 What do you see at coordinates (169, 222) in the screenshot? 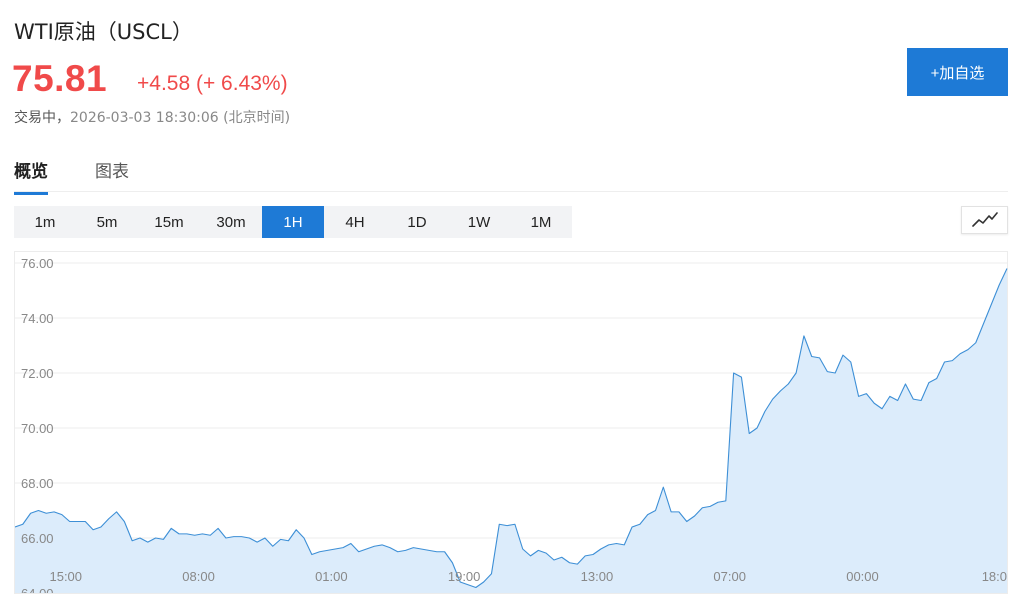
I see `interval-15m: 15m` at bounding box center [169, 222].